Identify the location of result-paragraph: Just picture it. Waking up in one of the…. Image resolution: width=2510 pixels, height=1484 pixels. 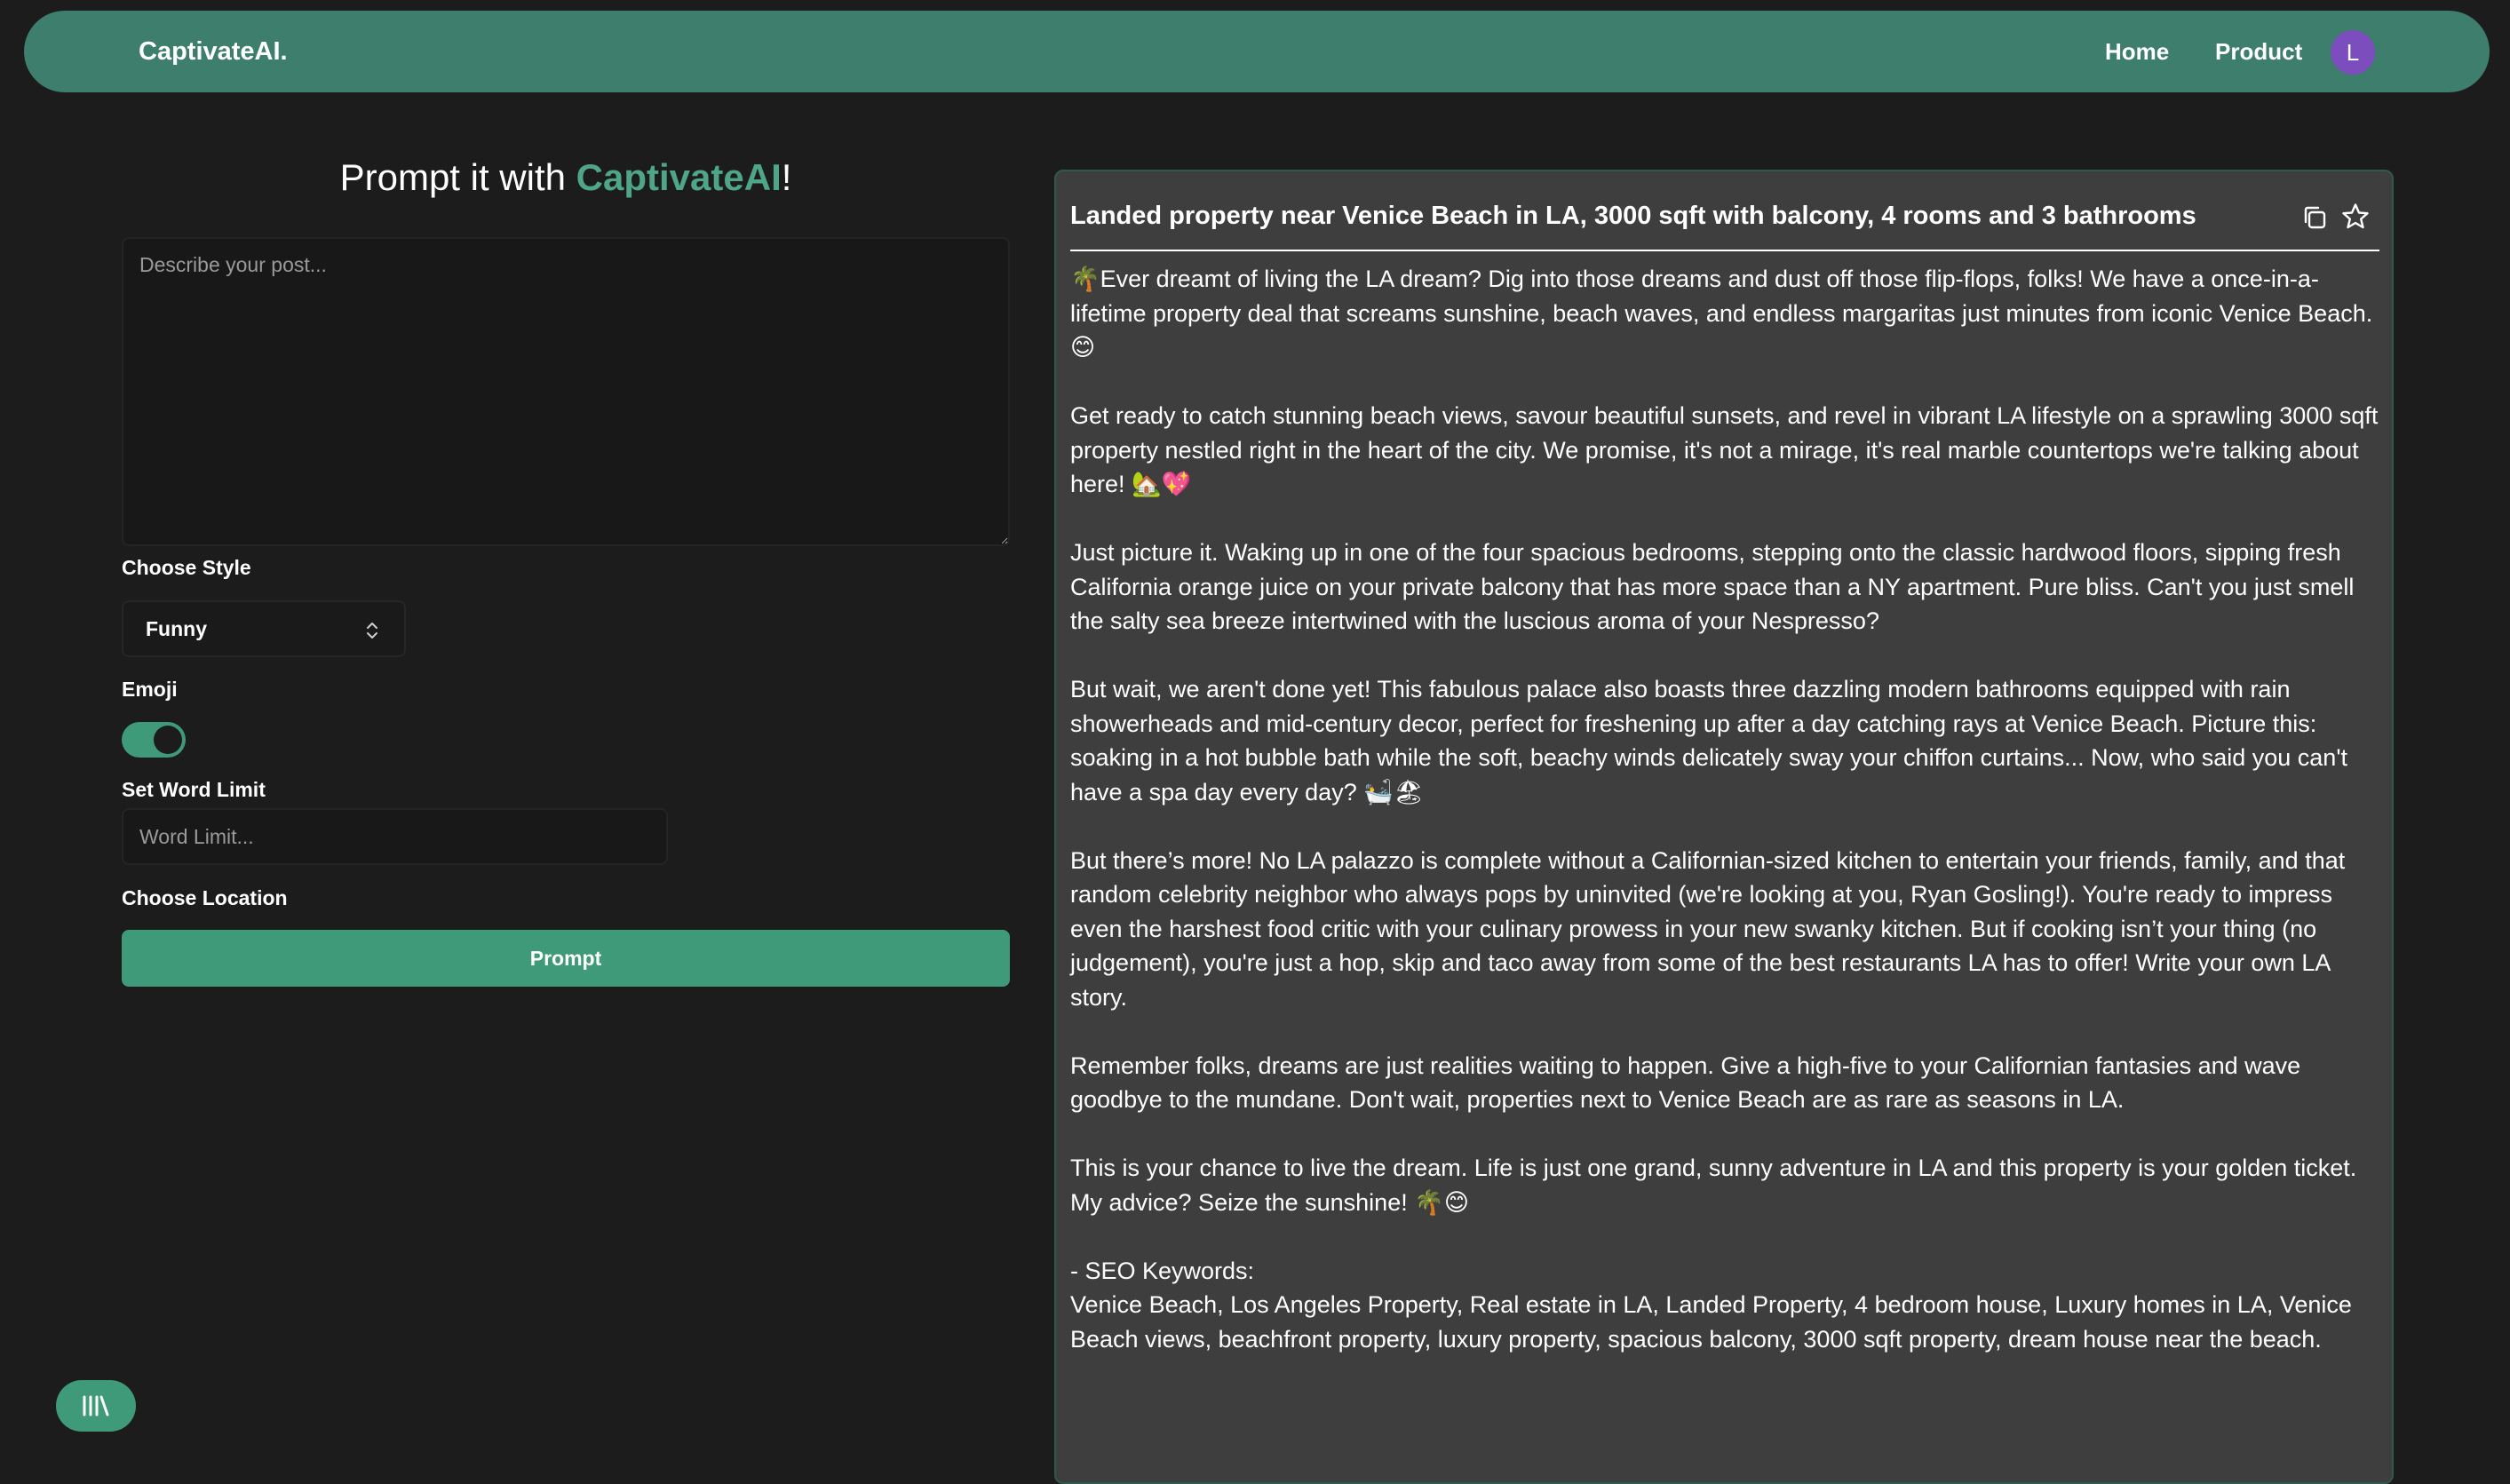
(1713, 586).